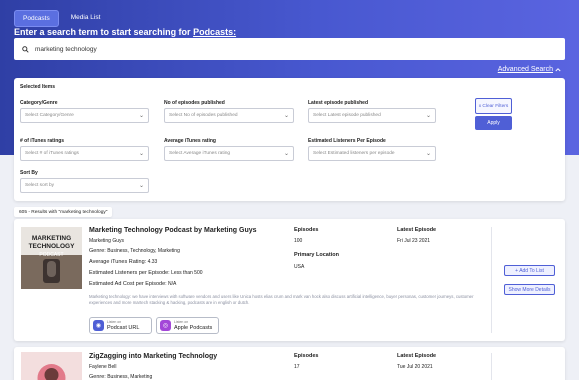 The height and width of the screenshot is (380, 579). What do you see at coordinates (84, 185) in the screenshot?
I see `sort-select: Select sort by ⌄` at bounding box center [84, 185].